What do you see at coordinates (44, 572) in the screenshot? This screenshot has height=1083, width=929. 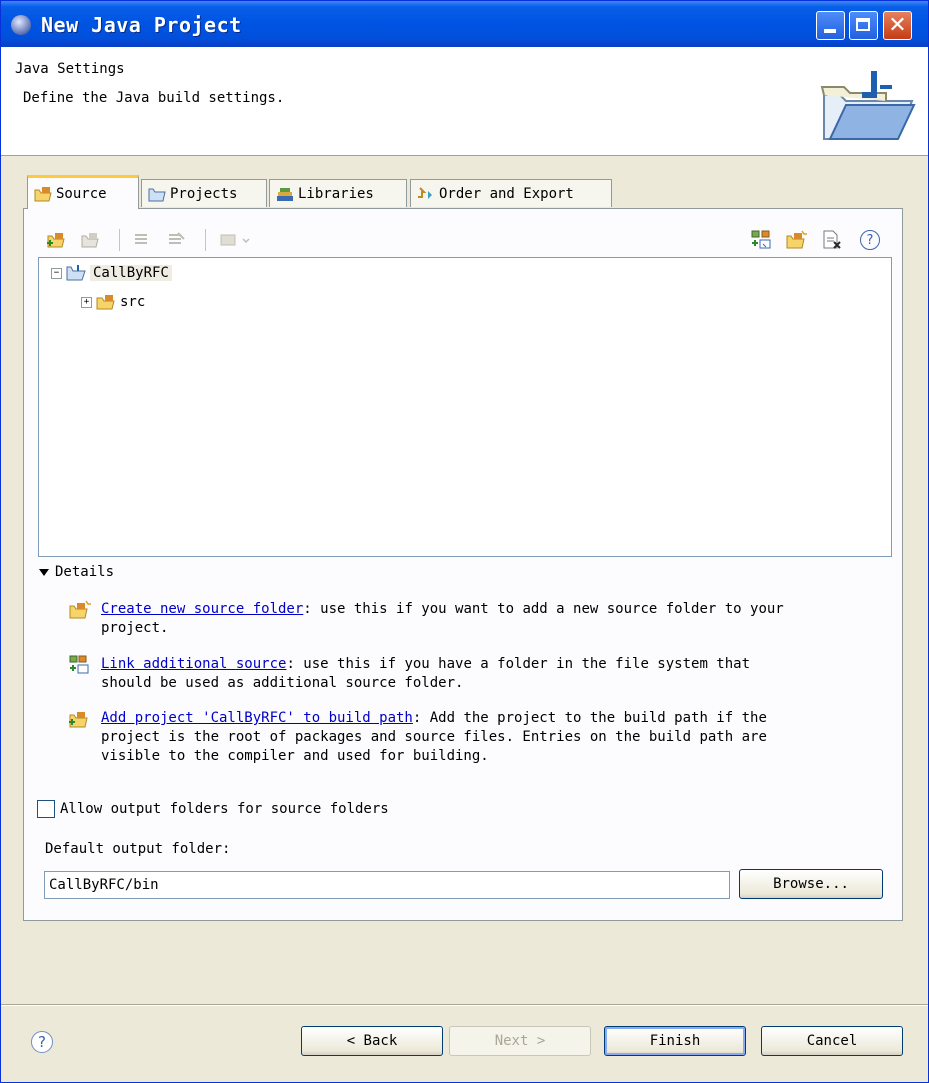 I see `triangle-down-icon` at bounding box center [44, 572].